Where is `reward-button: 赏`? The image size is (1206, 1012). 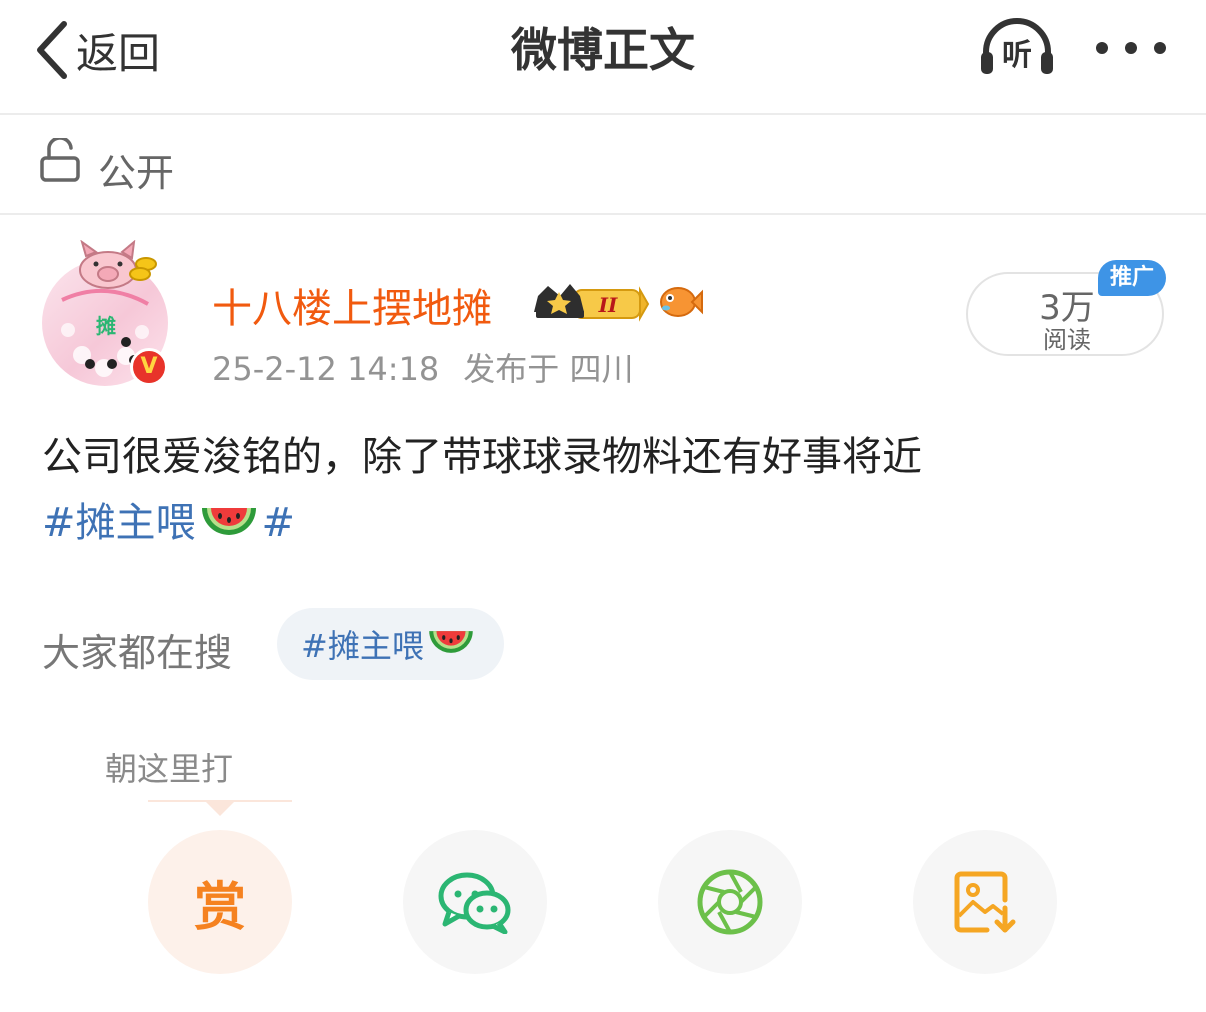 reward-button: 赏 is located at coordinates (220, 902).